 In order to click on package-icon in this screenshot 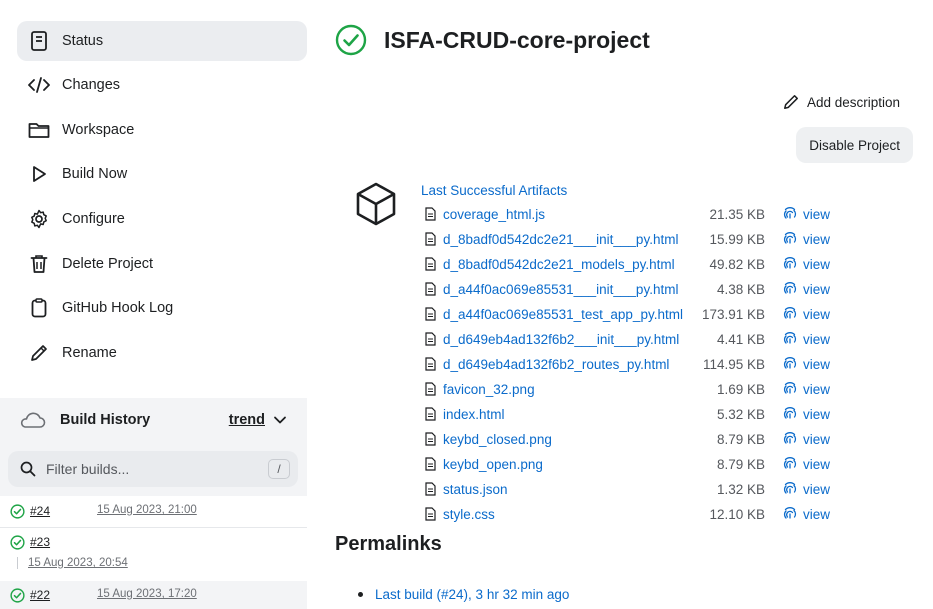, I will do `click(376, 204)`.